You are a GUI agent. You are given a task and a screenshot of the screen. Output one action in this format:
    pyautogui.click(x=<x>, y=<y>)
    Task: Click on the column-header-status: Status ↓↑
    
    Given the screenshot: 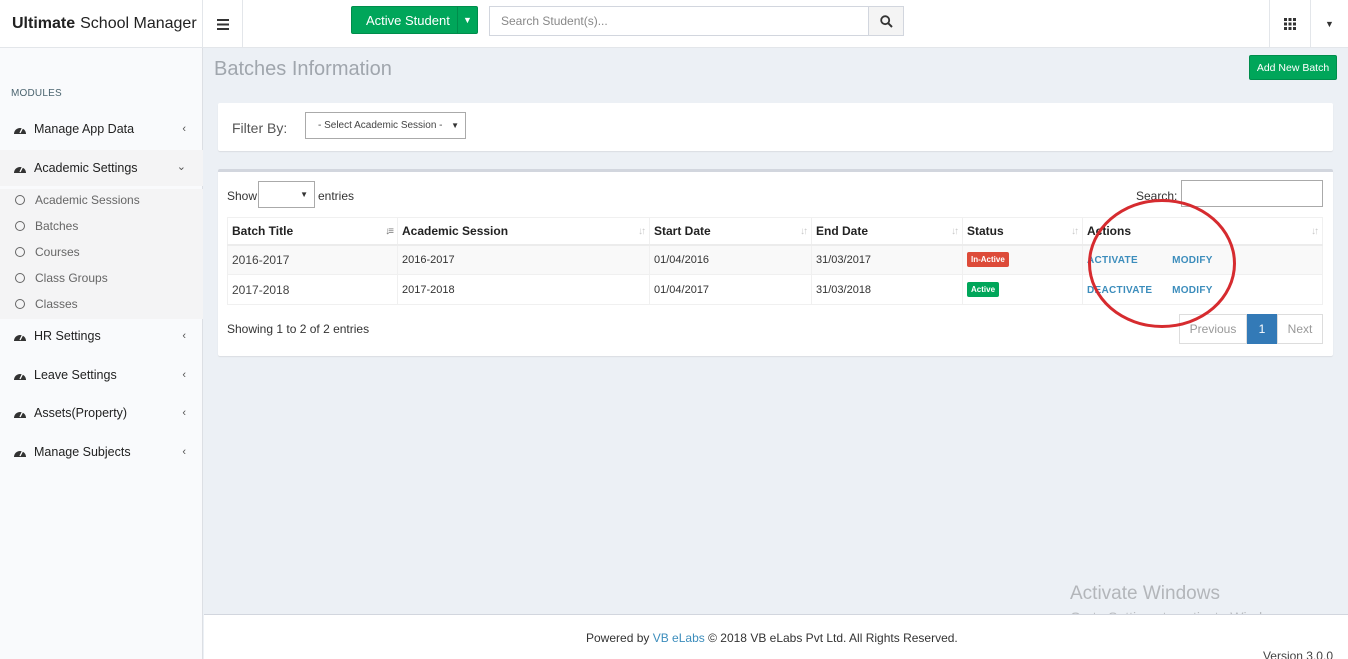 What is the action you would take?
    pyautogui.click(x=1022, y=231)
    